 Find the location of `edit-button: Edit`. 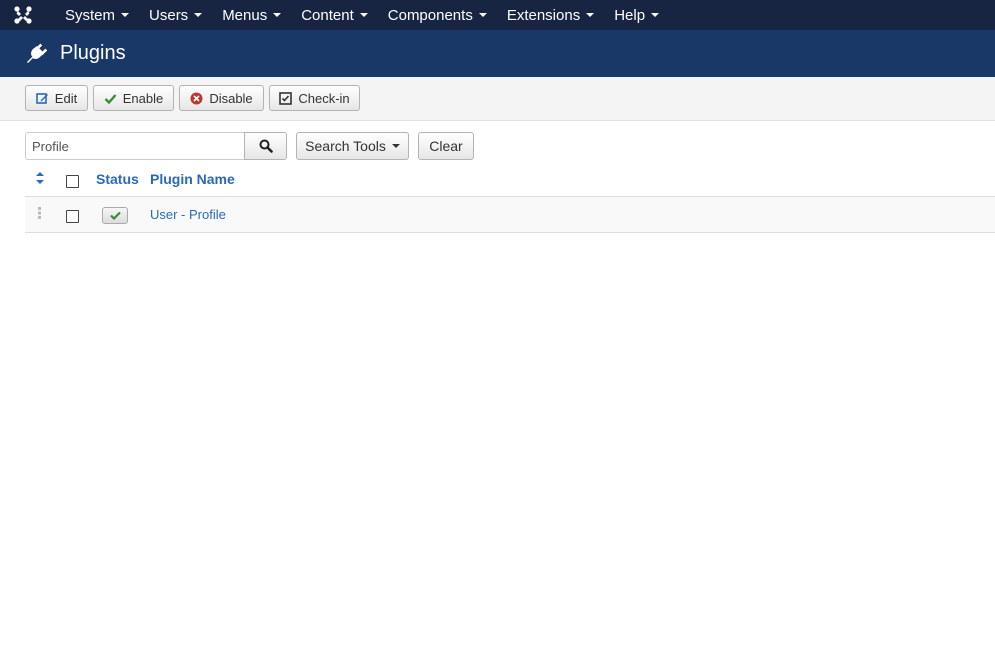

edit-button: Edit is located at coordinates (56, 98).